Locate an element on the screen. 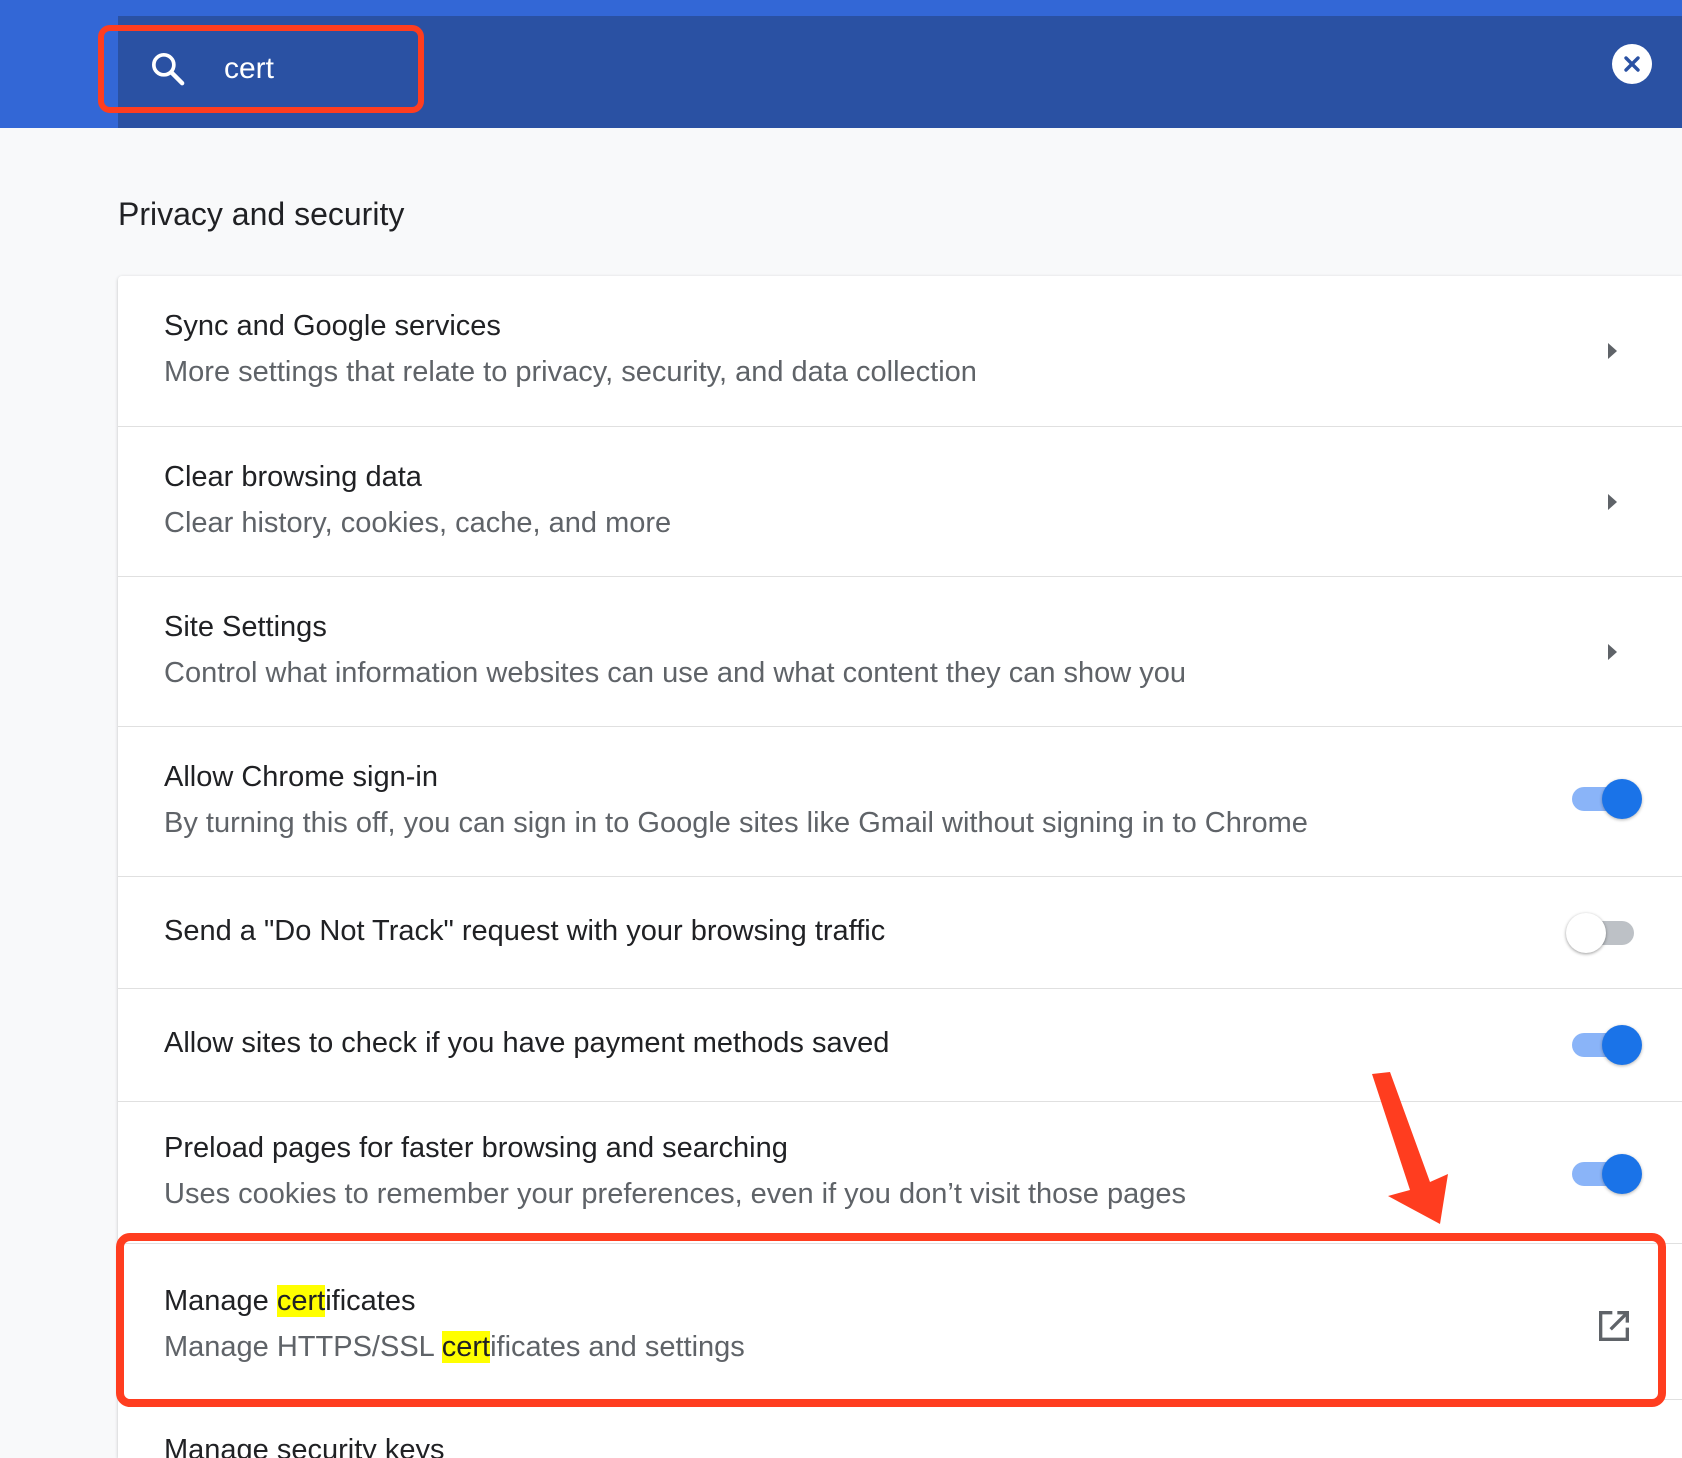  clear-search-button is located at coordinates (1632, 64).